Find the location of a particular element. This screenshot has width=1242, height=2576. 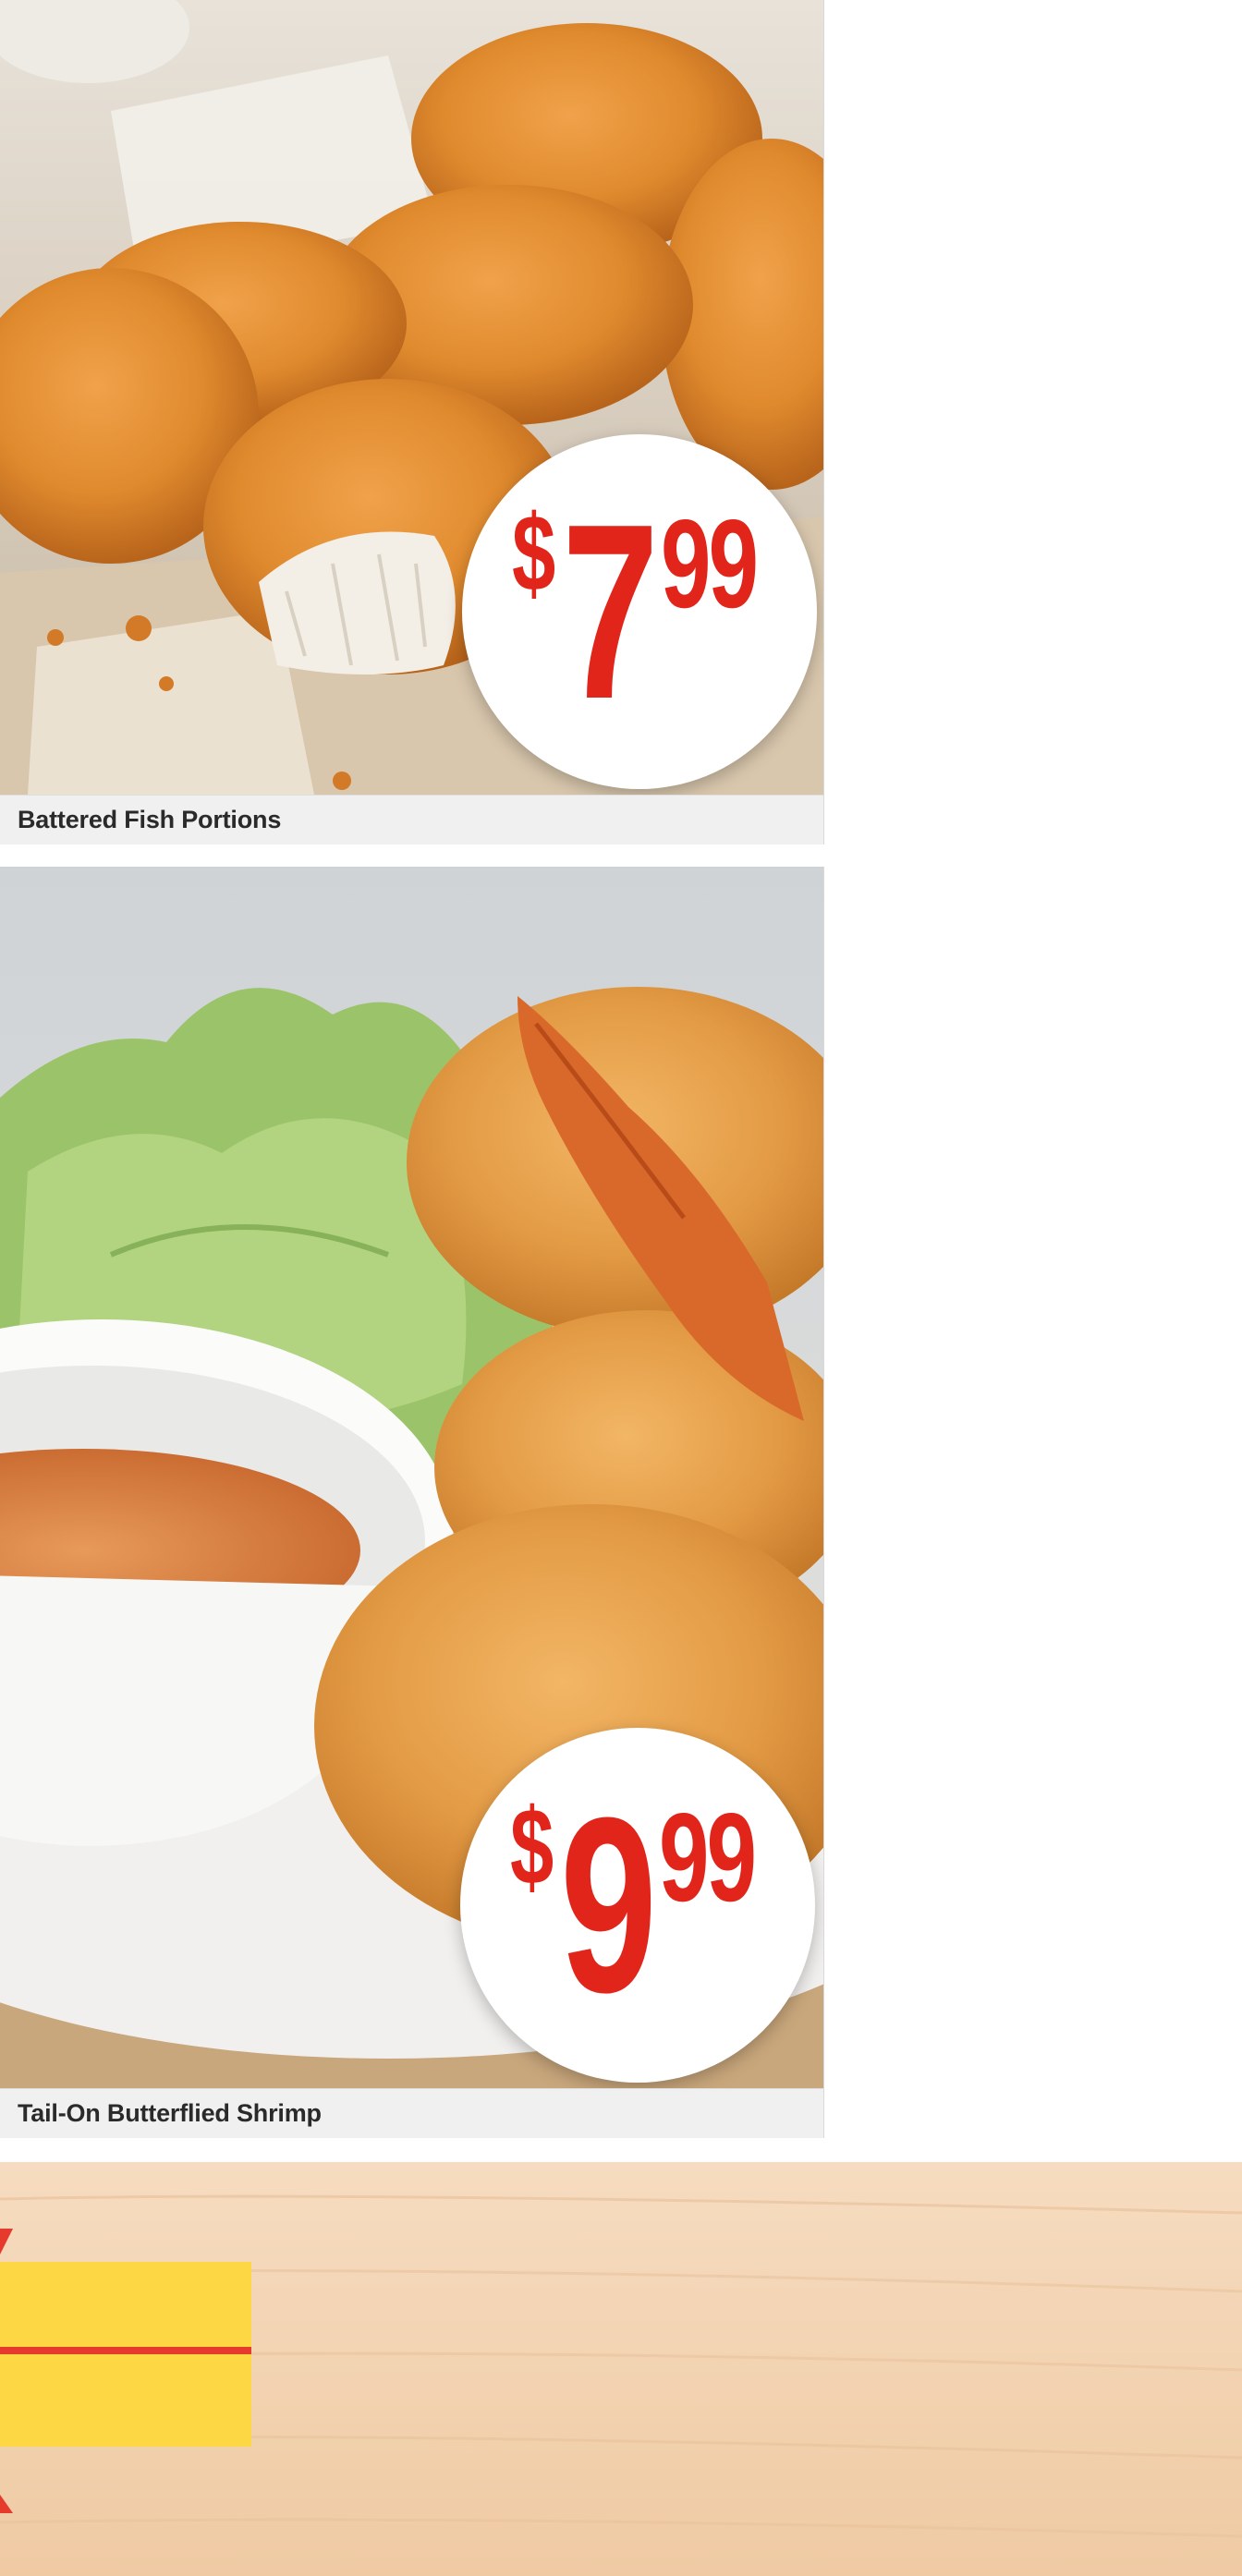

price-badge: $ 9 99 is located at coordinates (637, 1905).